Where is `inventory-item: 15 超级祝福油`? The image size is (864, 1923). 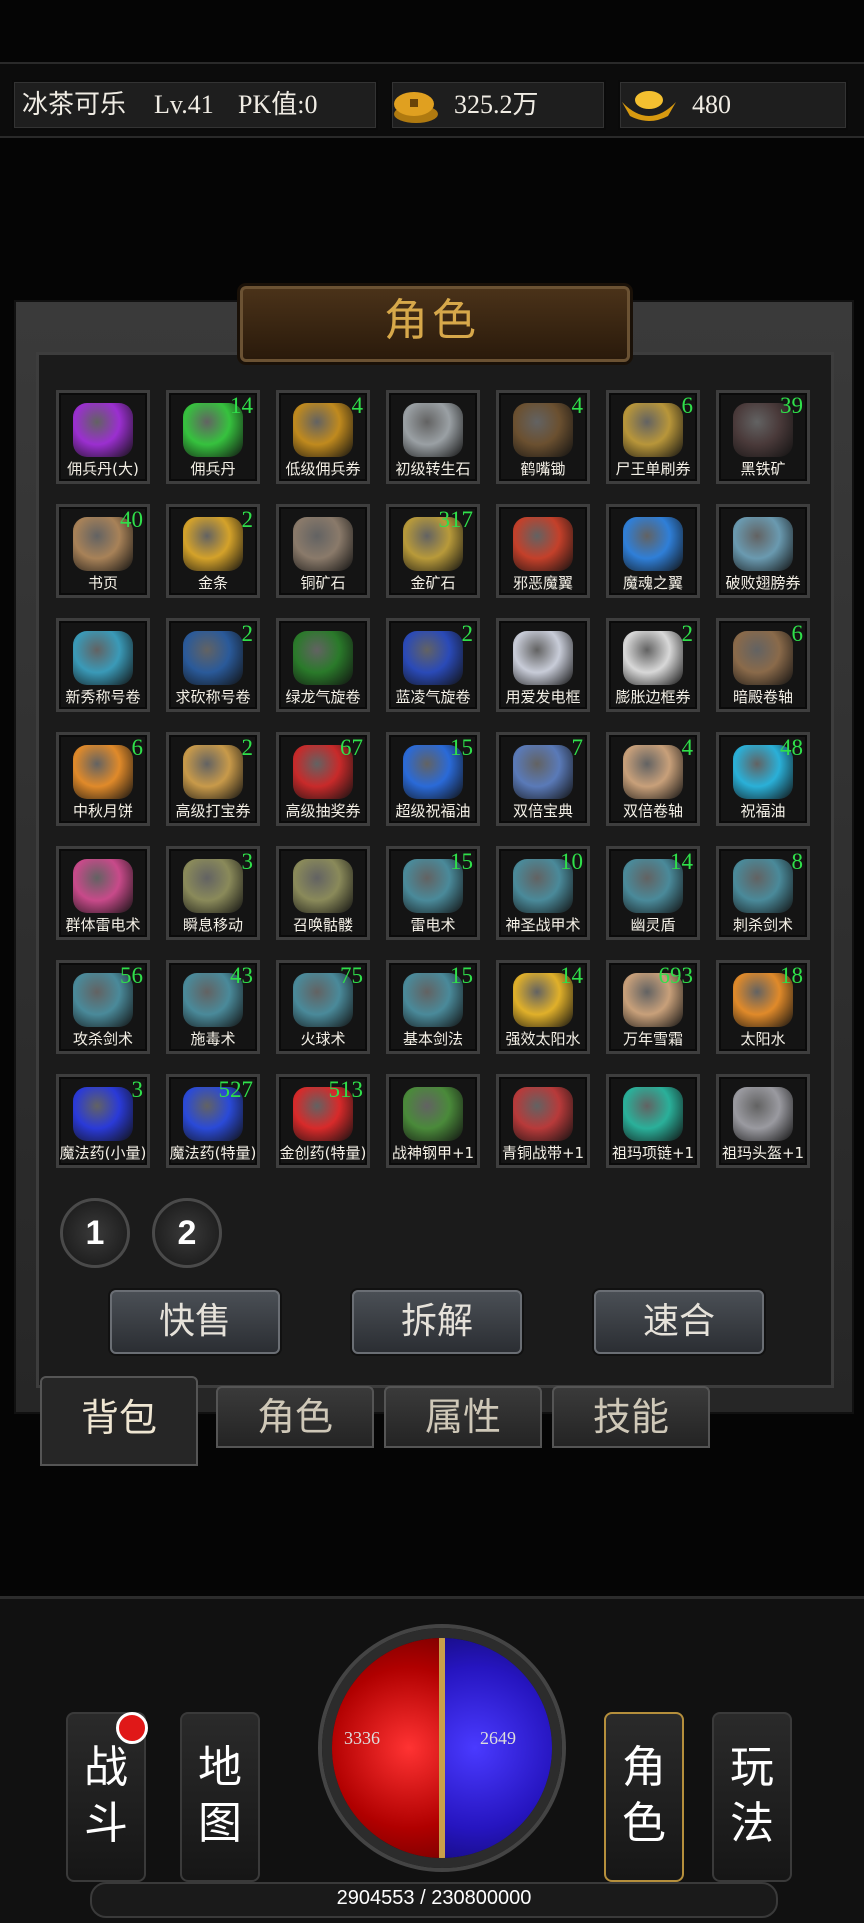 inventory-item: 15 超级祝福油 is located at coordinates (433, 779).